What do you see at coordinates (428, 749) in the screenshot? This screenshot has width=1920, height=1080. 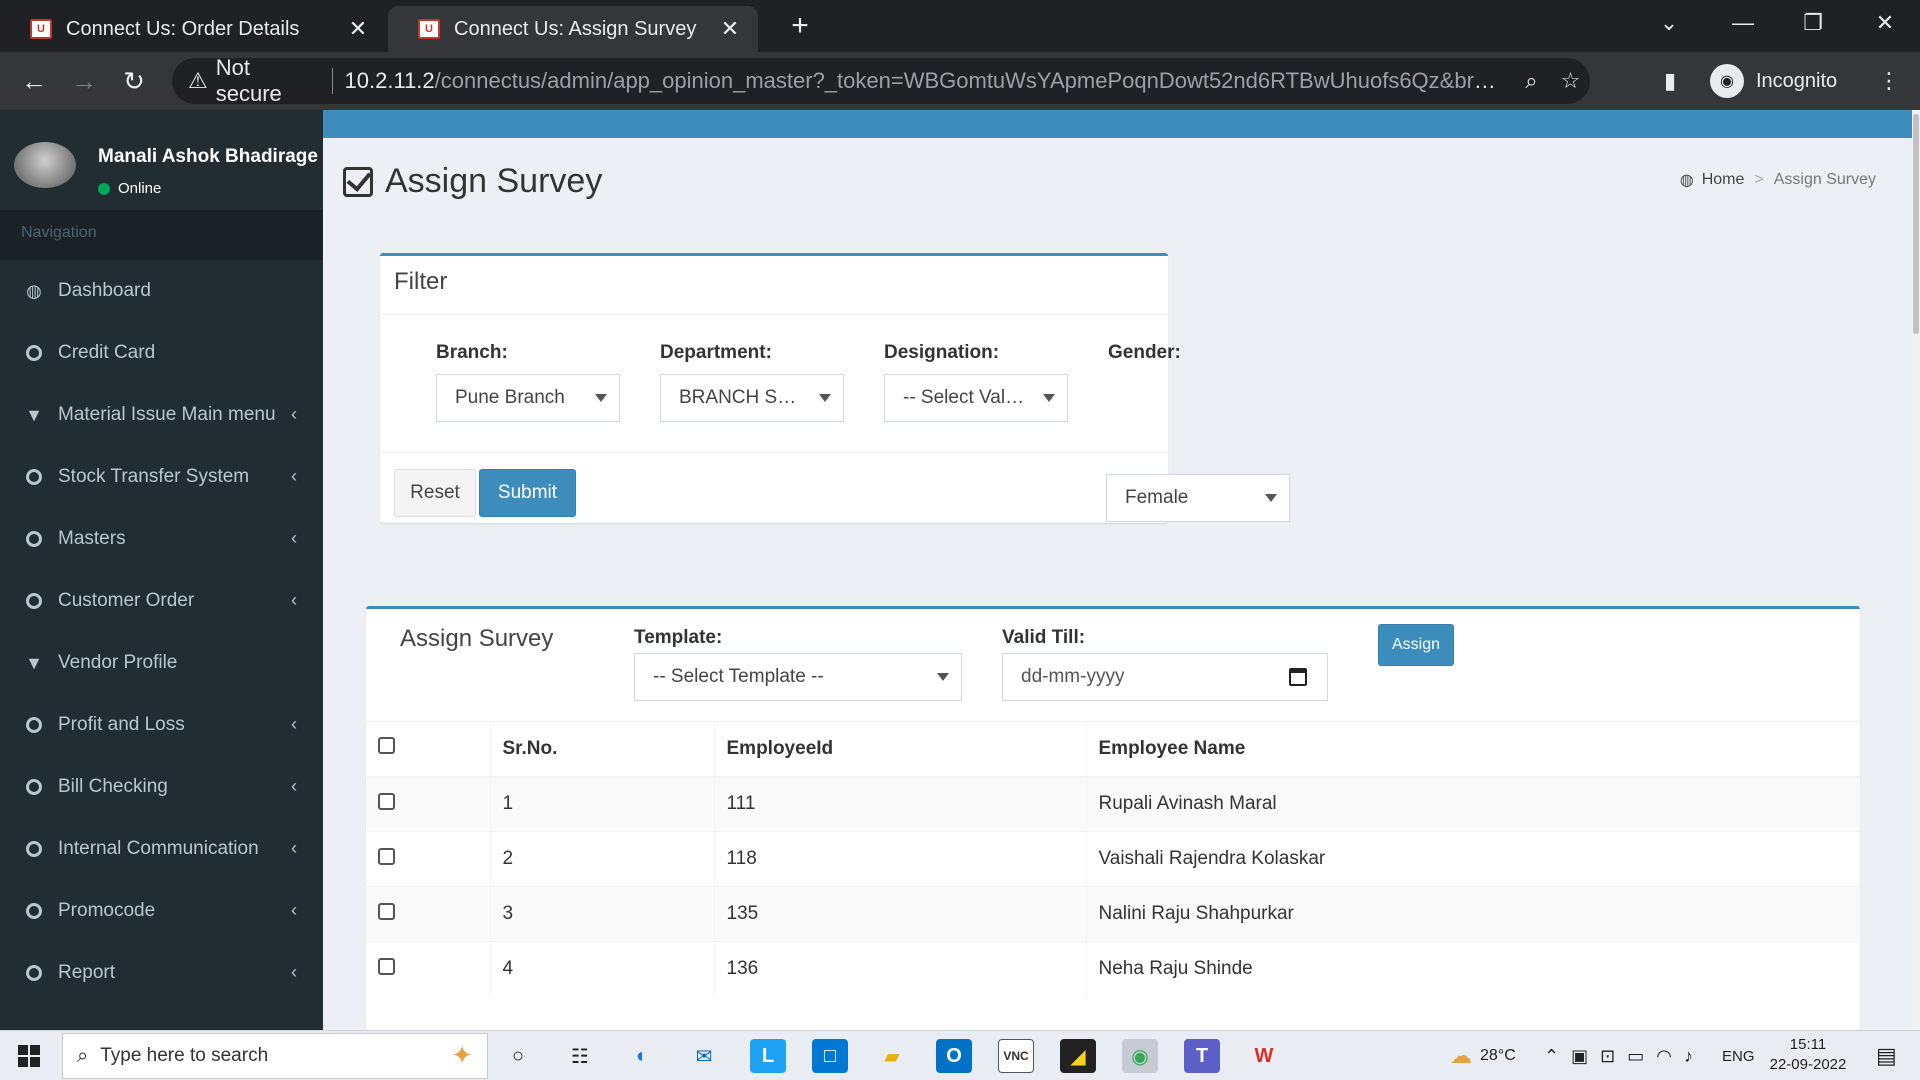 I see `select-all-cell` at bounding box center [428, 749].